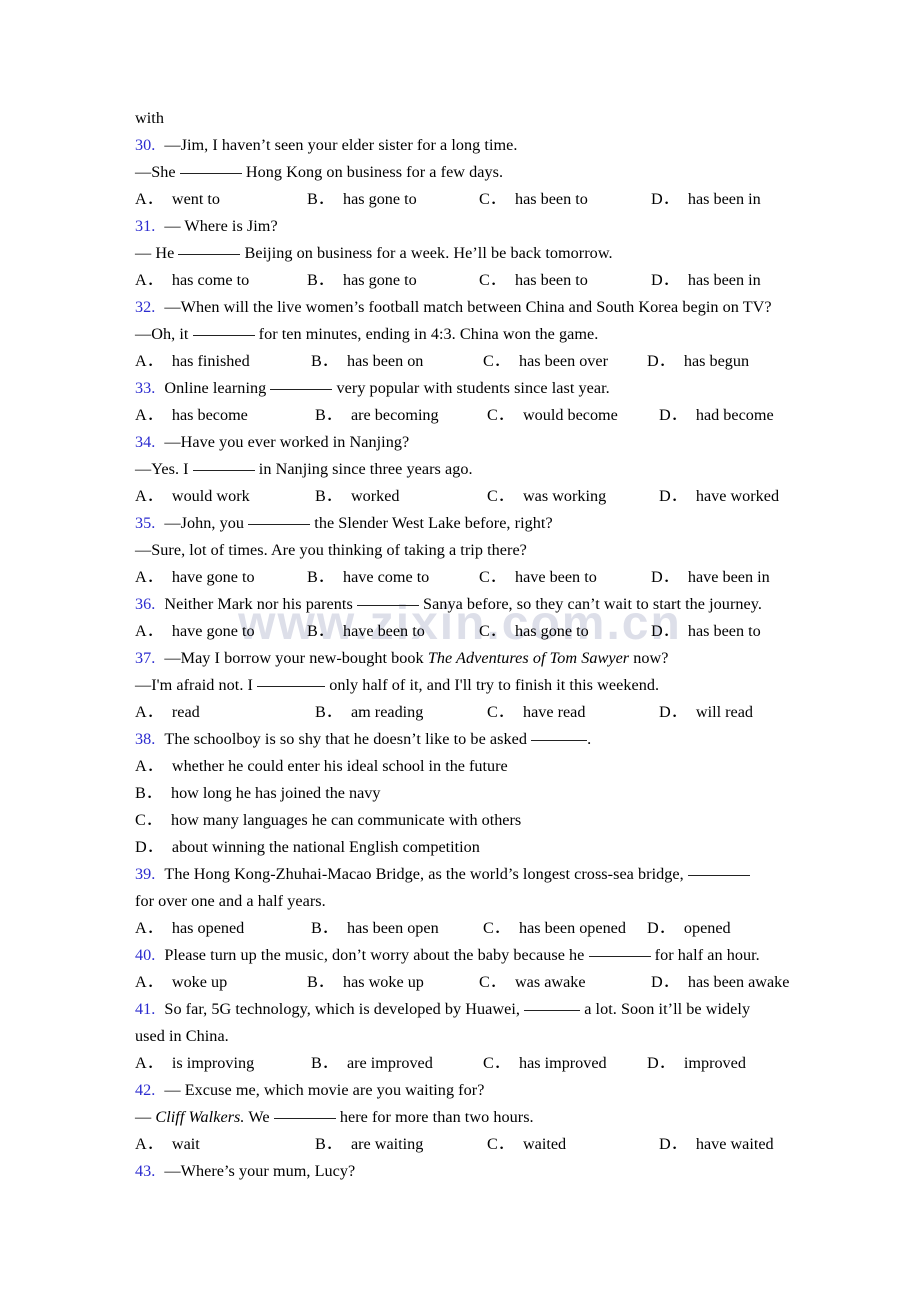 The height and width of the screenshot is (1302, 920). I want to click on option-d: D． have been in, so click(710, 577).